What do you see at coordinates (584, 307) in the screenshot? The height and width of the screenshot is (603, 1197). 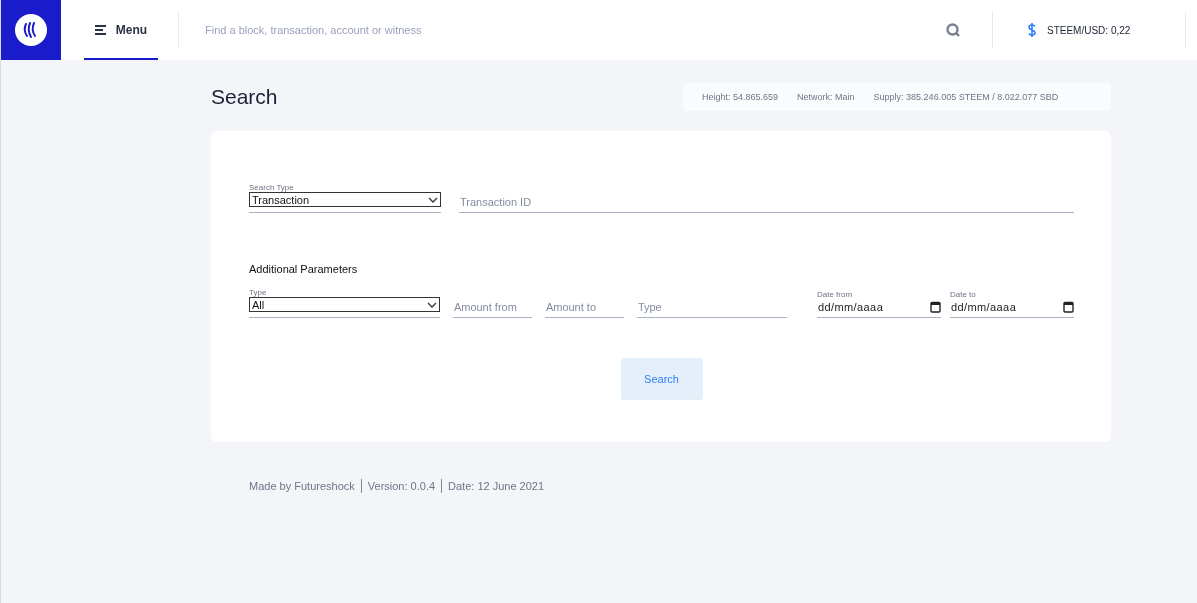 I see `amount-to-field: Amount to` at bounding box center [584, 307].